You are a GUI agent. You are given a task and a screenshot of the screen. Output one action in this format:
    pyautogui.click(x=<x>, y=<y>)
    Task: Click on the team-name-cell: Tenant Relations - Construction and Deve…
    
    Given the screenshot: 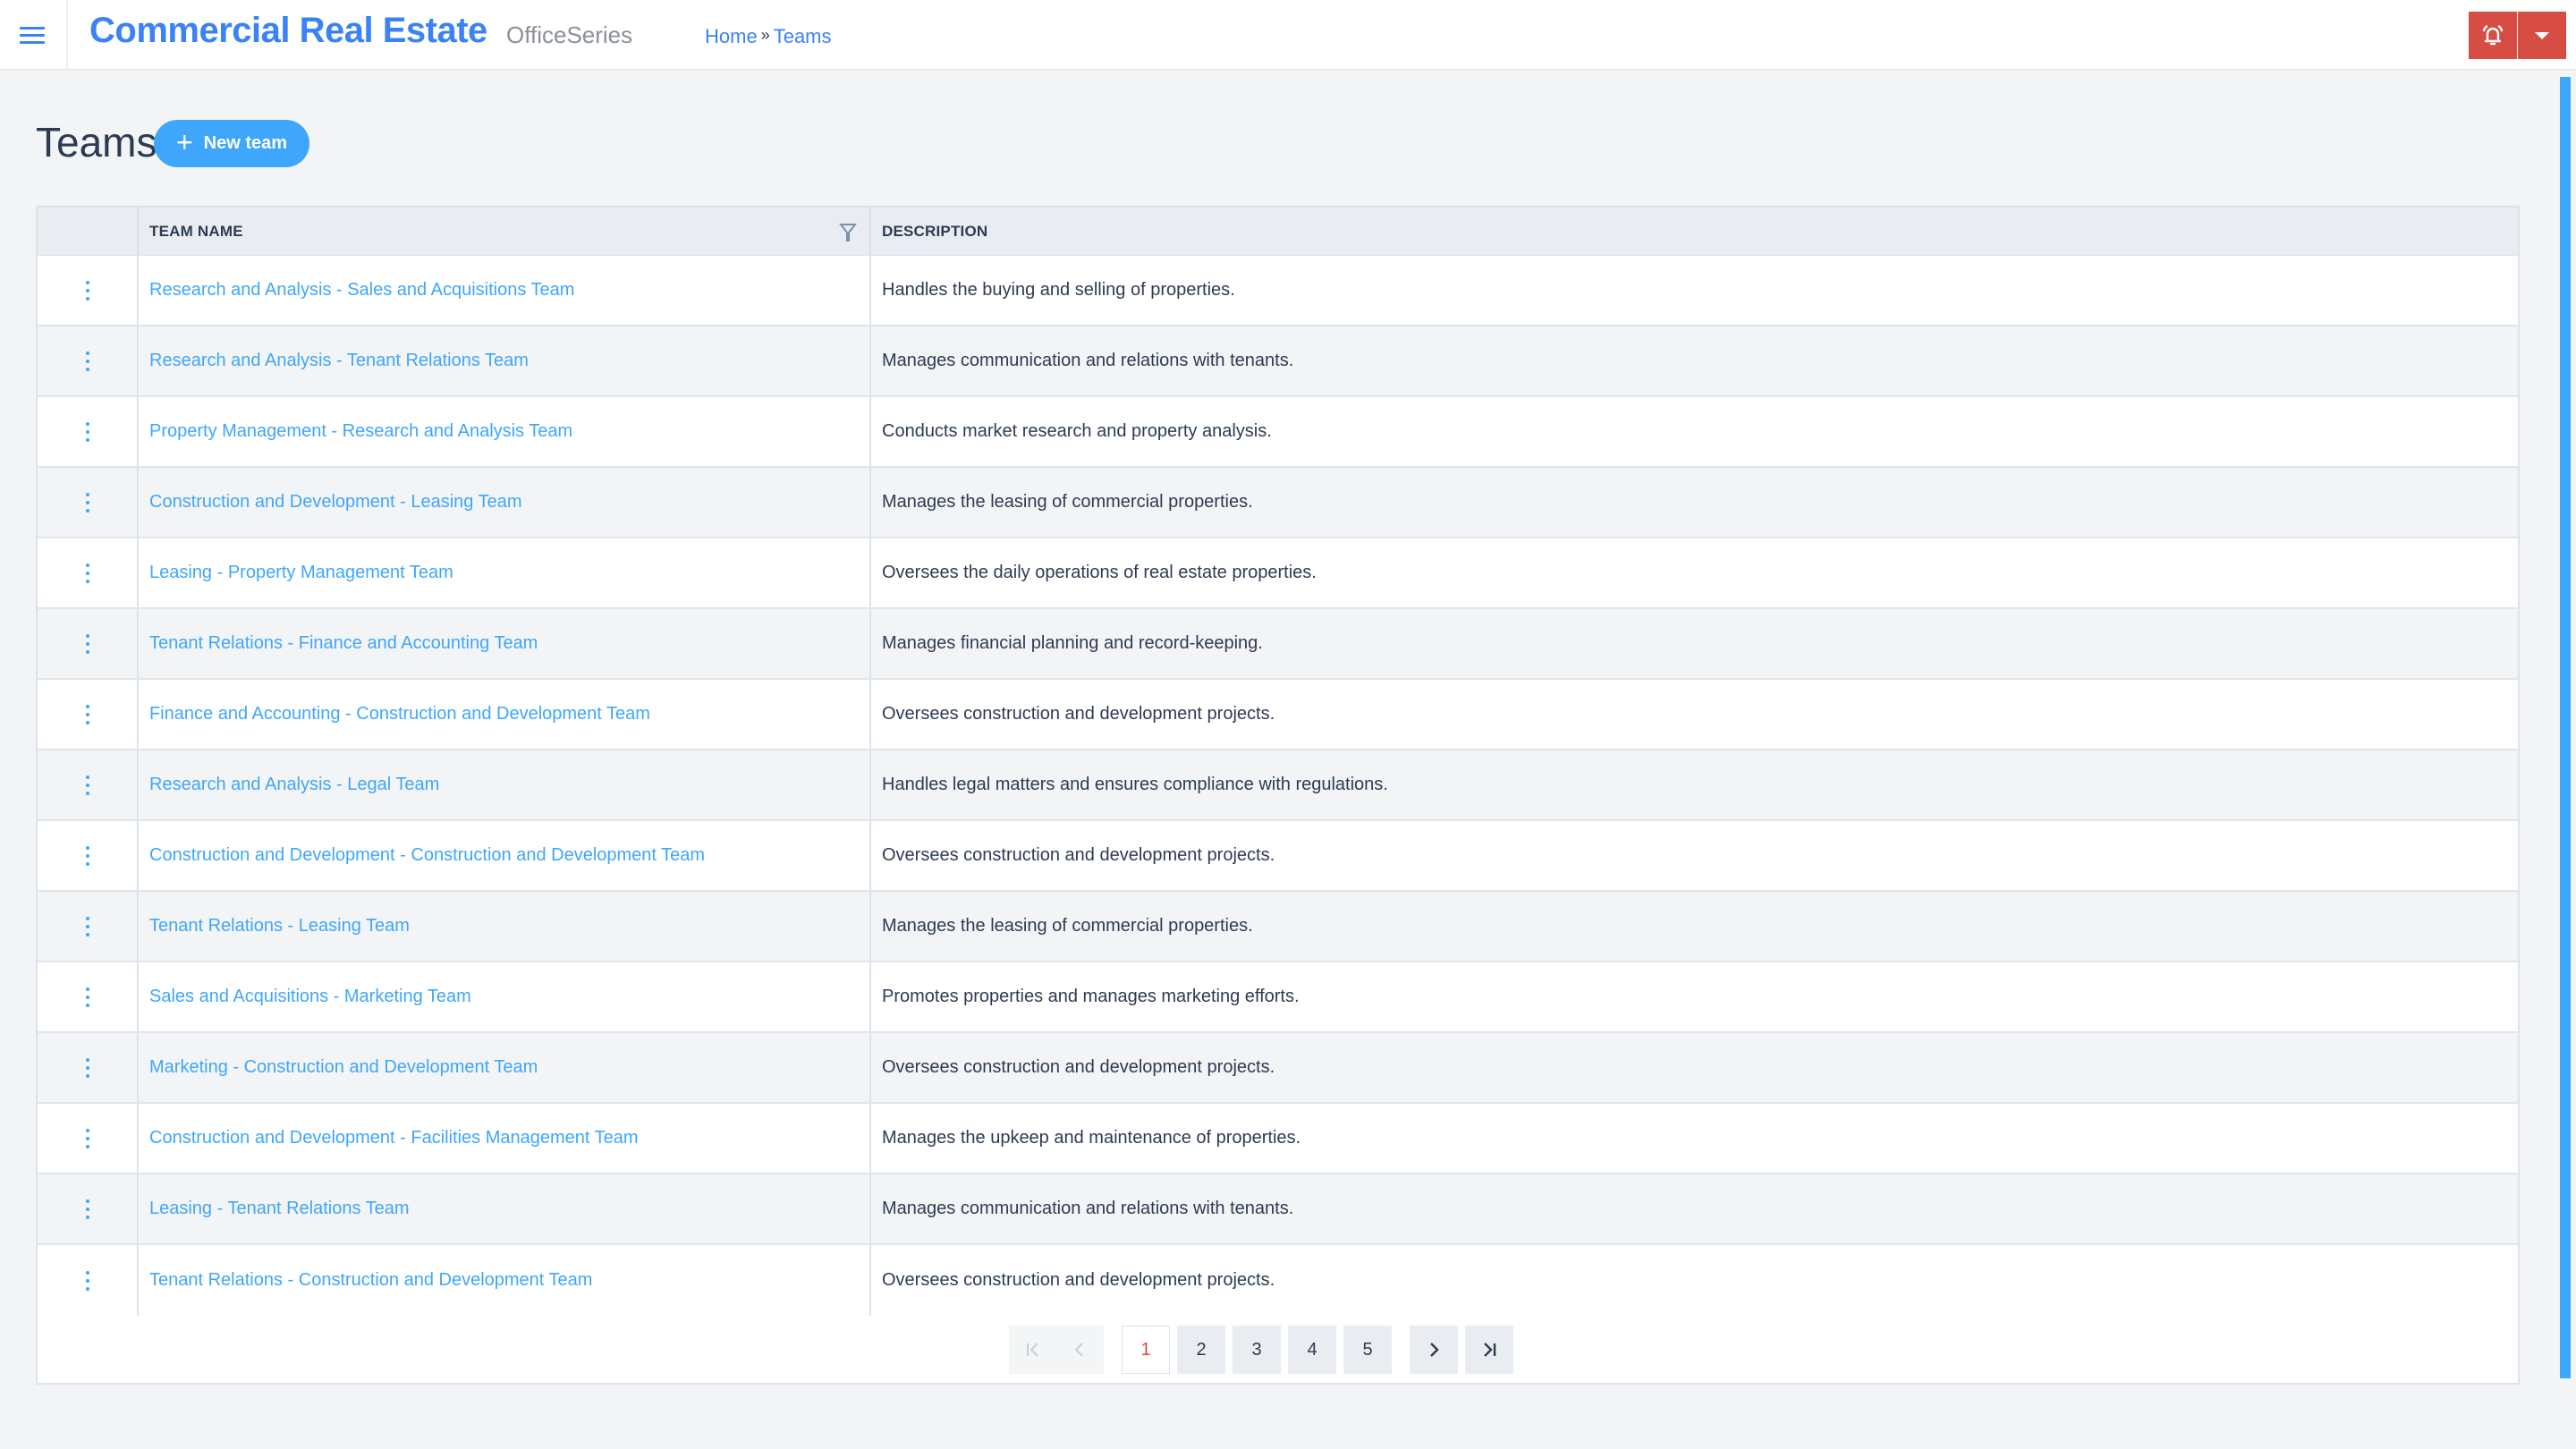 What is the action you would take?
    pyautogui.click(x=505, y=1280)
    